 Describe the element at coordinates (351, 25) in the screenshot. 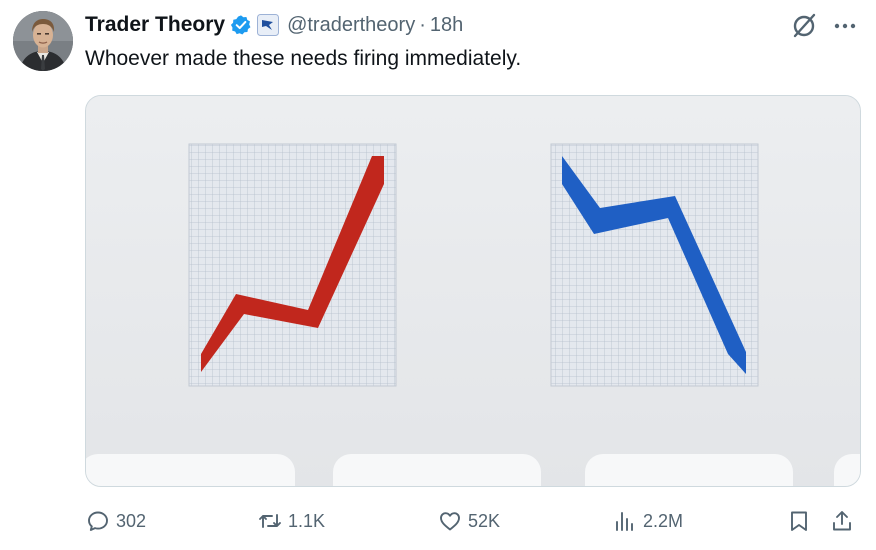

I see `handle: @tradertheory` at that location.